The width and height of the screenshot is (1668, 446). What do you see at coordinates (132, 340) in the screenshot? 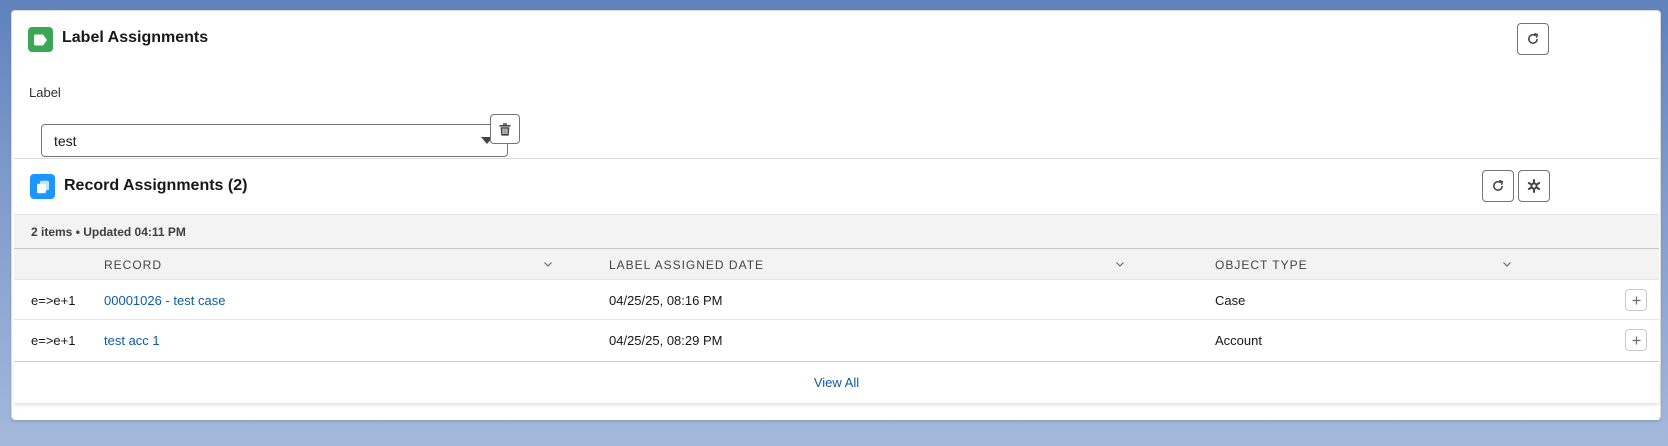
I see `record-link: test acc 1` at bounding box center [132, 340].